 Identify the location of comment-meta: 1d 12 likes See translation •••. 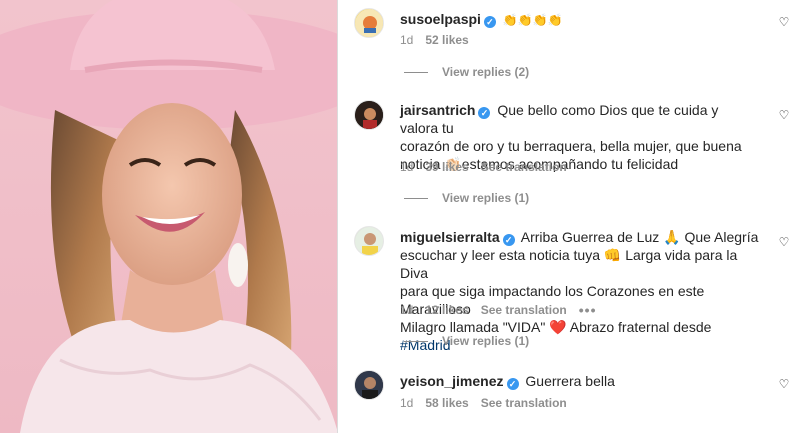
(498, 310).